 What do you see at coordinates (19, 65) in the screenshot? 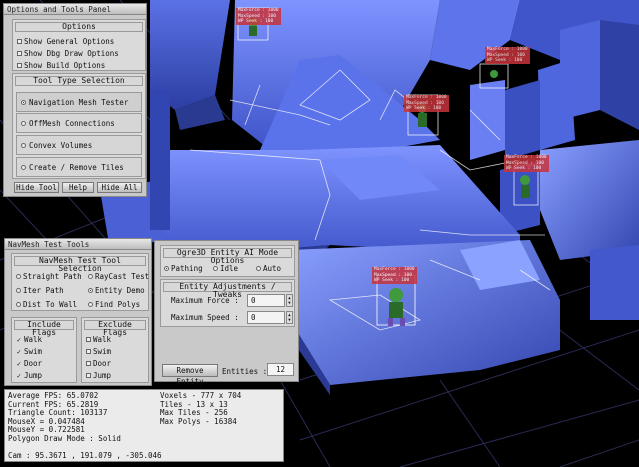
I see `show-build-options-checkbox` at bounding box center [19, 65].